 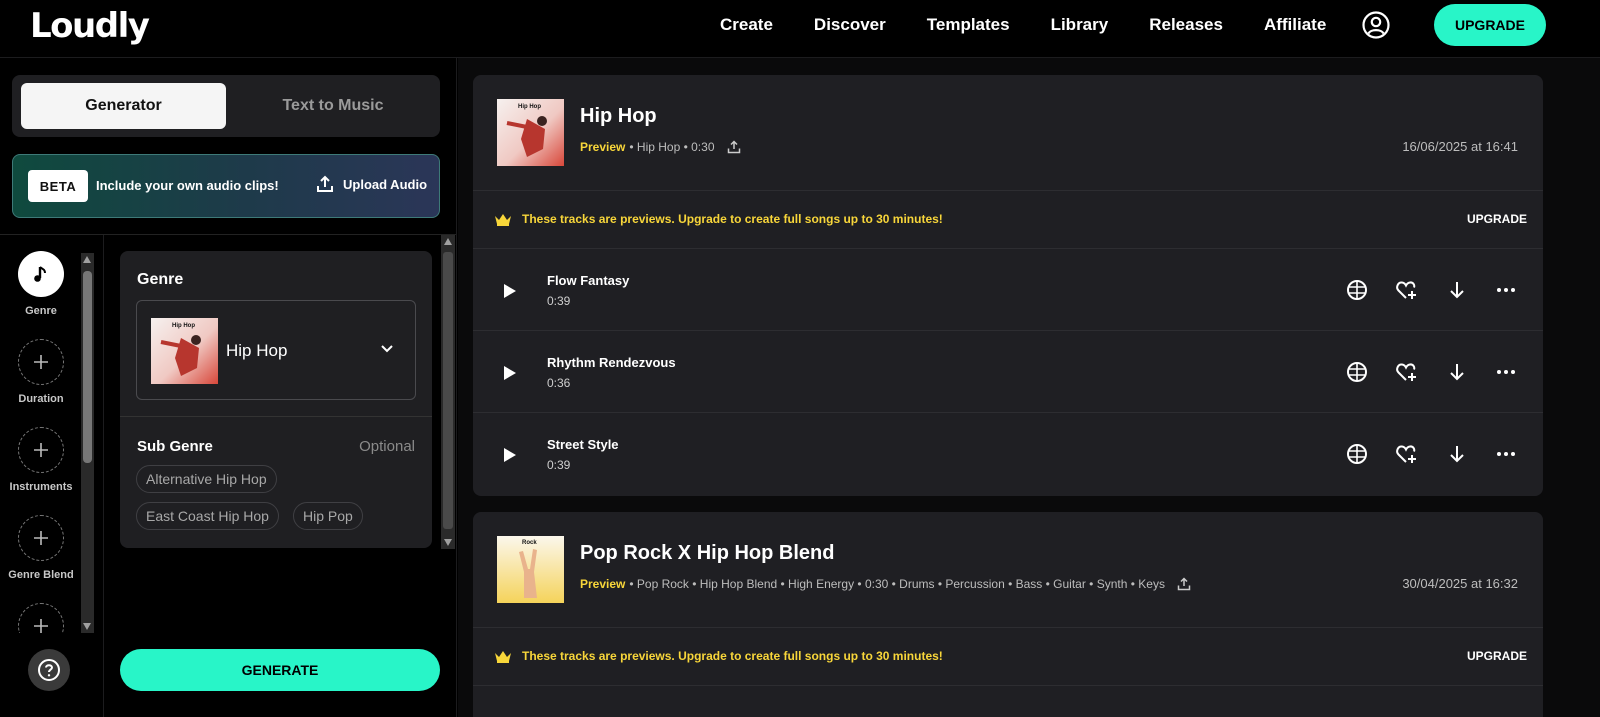 What do you see at coordinates (280, 670) in the screenshot?
I see `generate-button: GENERATE` at bounding box center [280, 670].